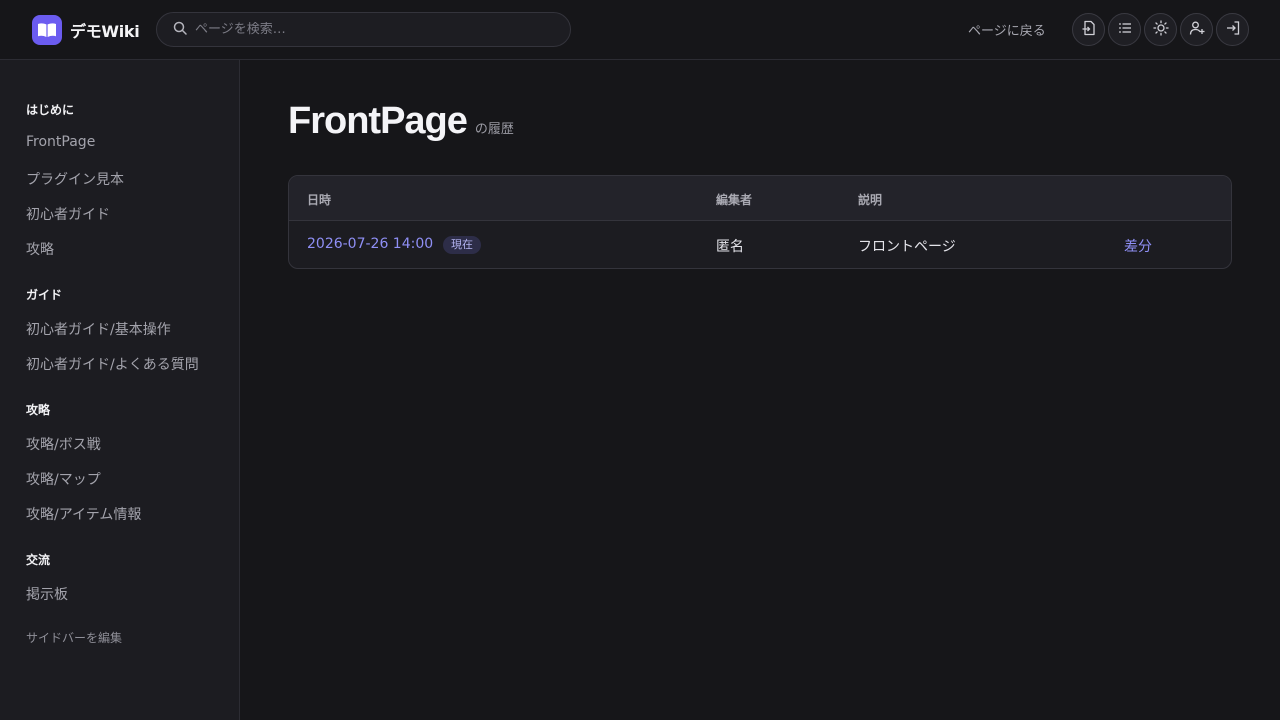 This screenshot has width=1280, height=720. Describe the element at coordinates (47, 30) in the screenshot. I see `book-icon` at that location.